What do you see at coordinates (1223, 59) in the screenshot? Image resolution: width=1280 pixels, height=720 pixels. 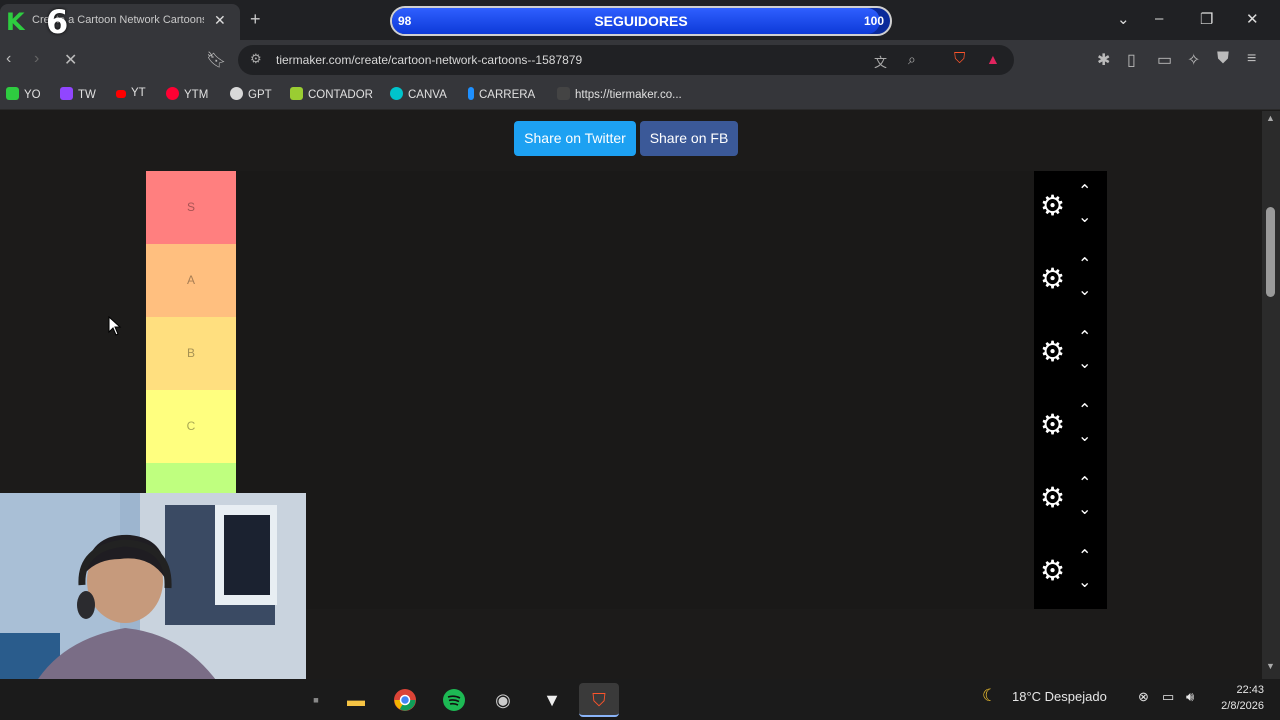 I see `vpn-icon: ⛊` at bounding box center [1223, 59].